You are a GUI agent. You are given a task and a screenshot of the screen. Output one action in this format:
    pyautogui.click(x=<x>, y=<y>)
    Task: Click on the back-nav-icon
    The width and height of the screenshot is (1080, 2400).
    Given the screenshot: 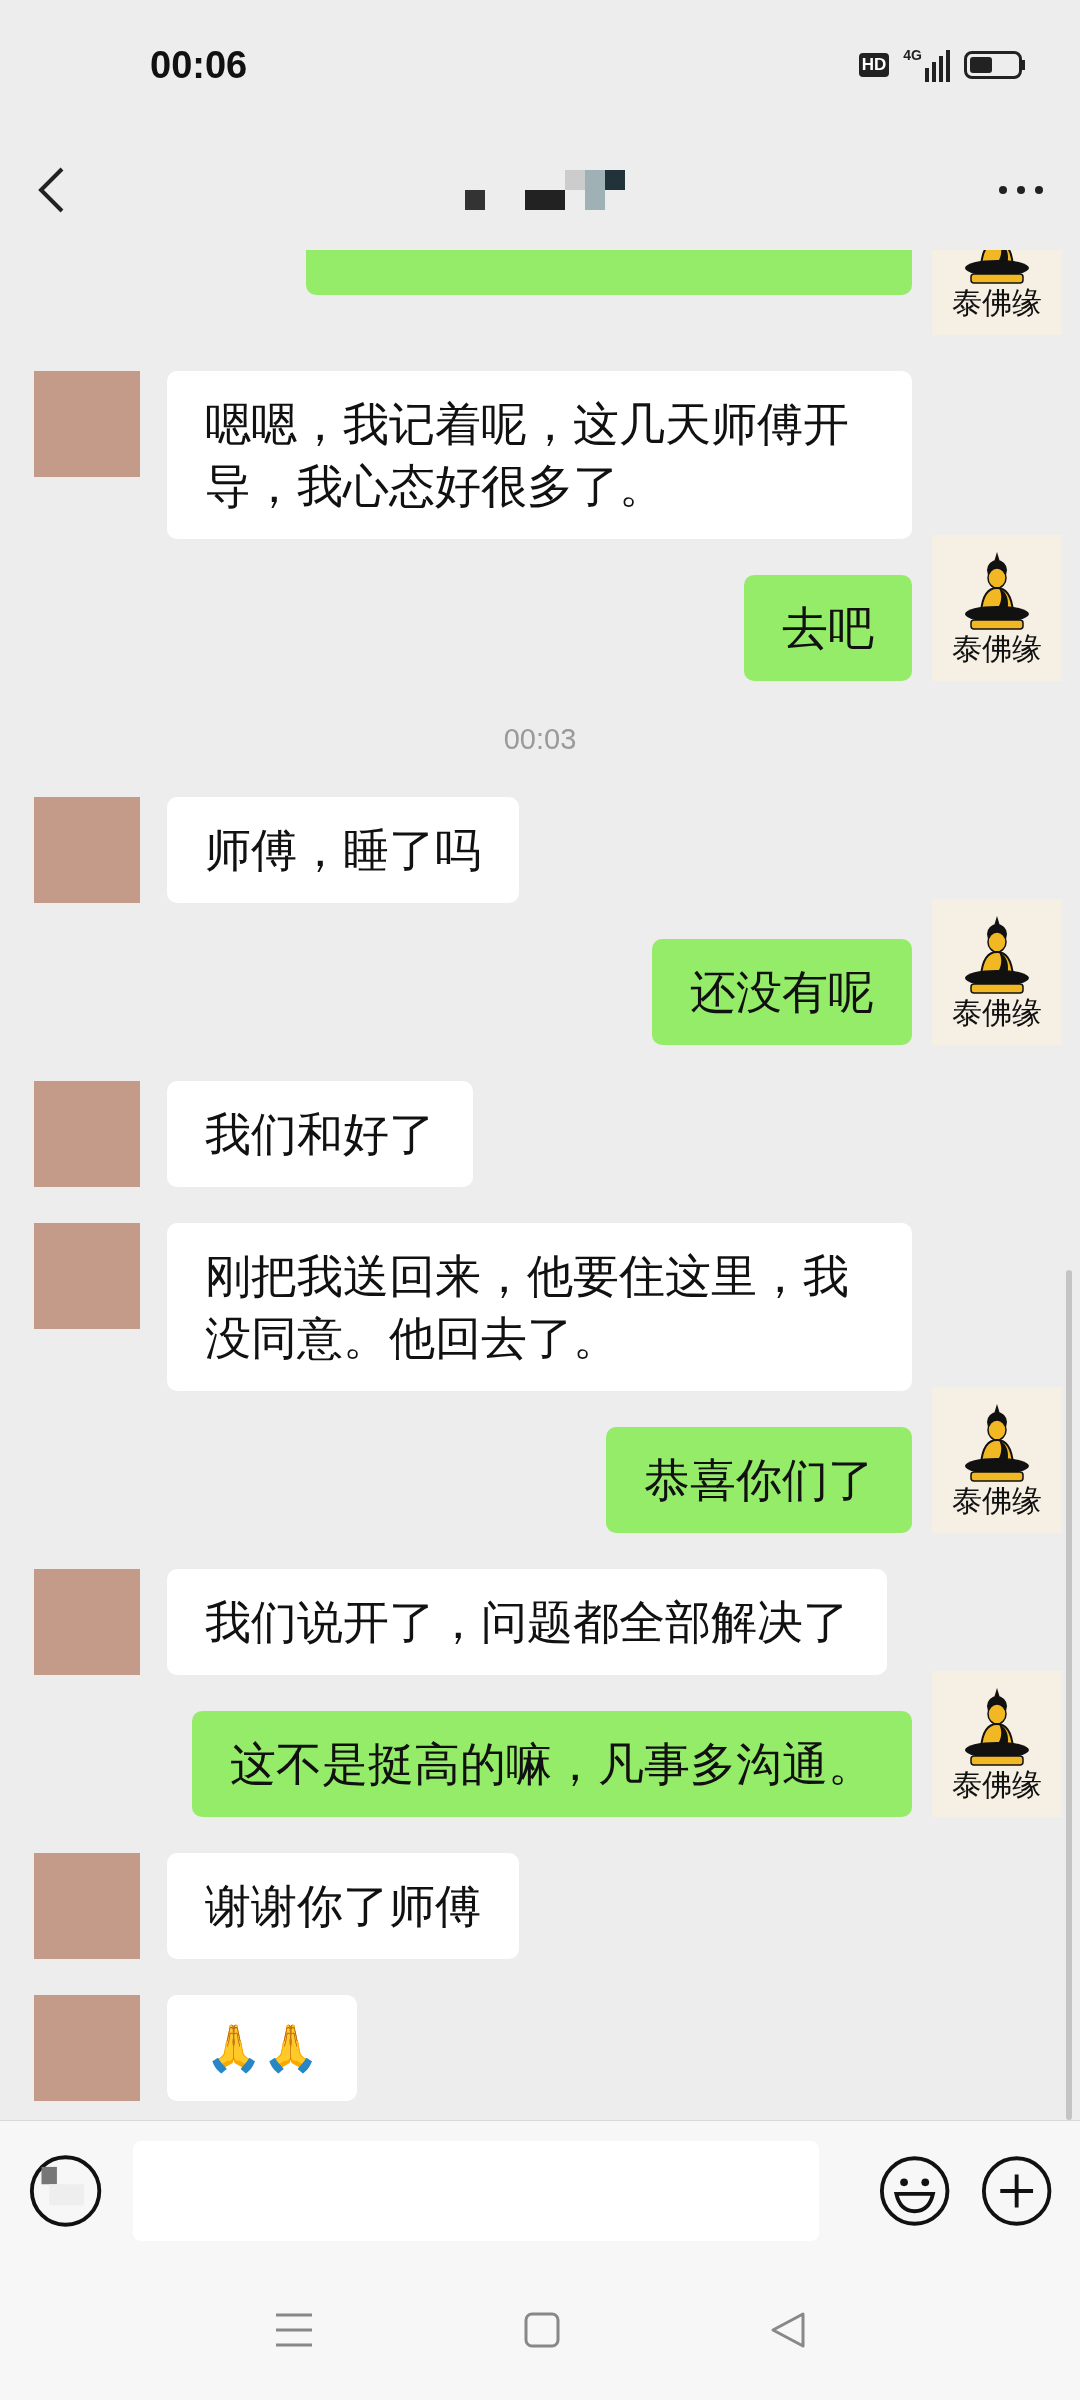 What is the action you would take?
    pyautogui.click(x=788, y=2330)
    